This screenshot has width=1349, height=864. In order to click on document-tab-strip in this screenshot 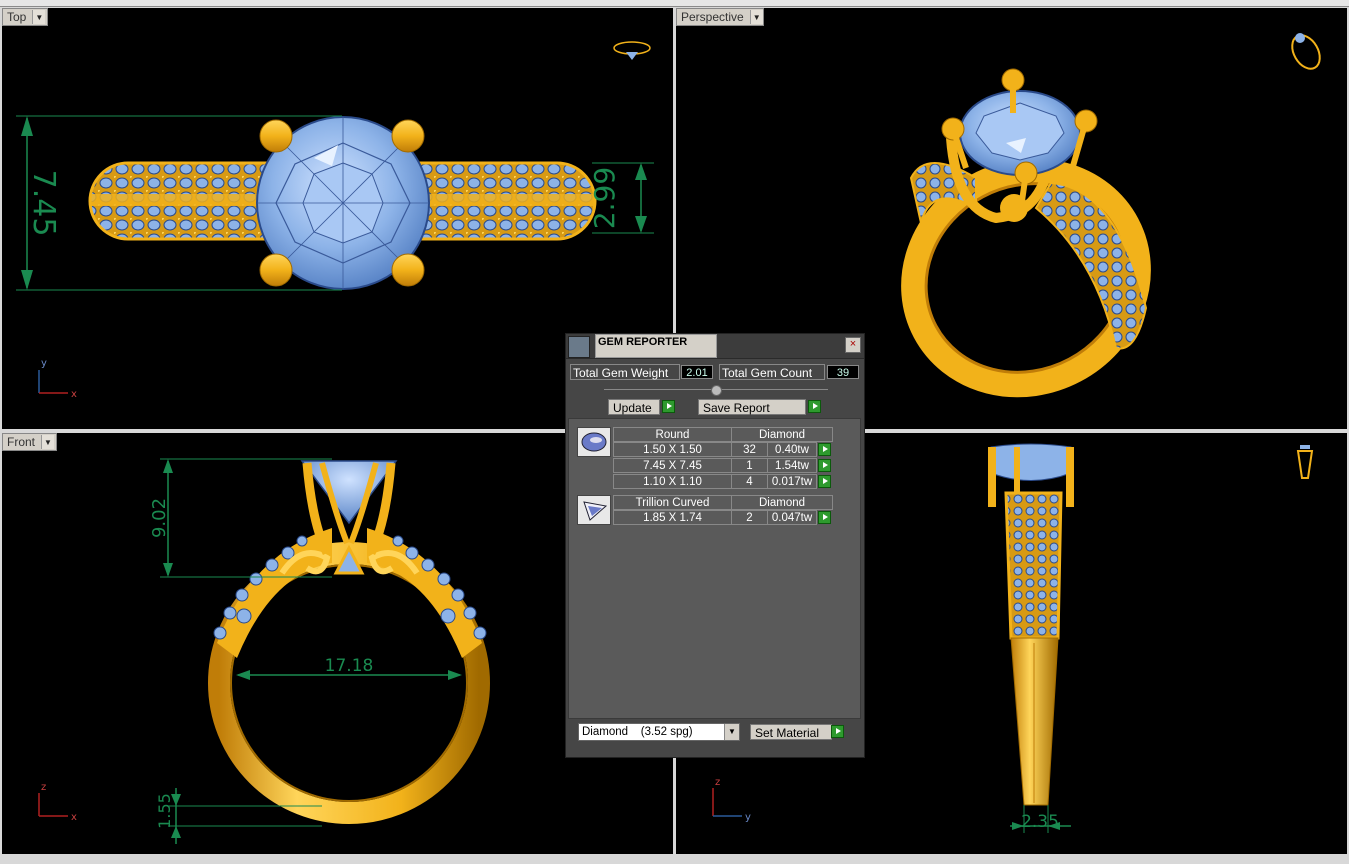, I will do `click(674, 3)`.